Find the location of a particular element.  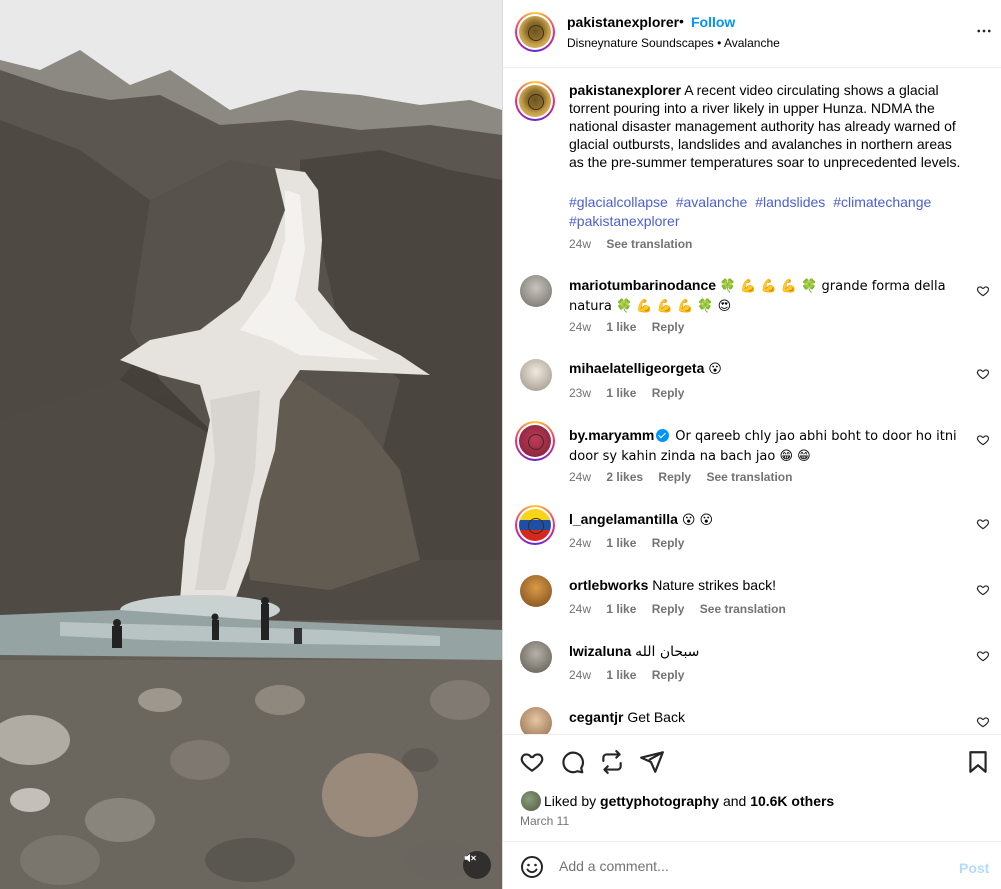

comment-username: l_angelamantilla is located at coordinates (623, 519).